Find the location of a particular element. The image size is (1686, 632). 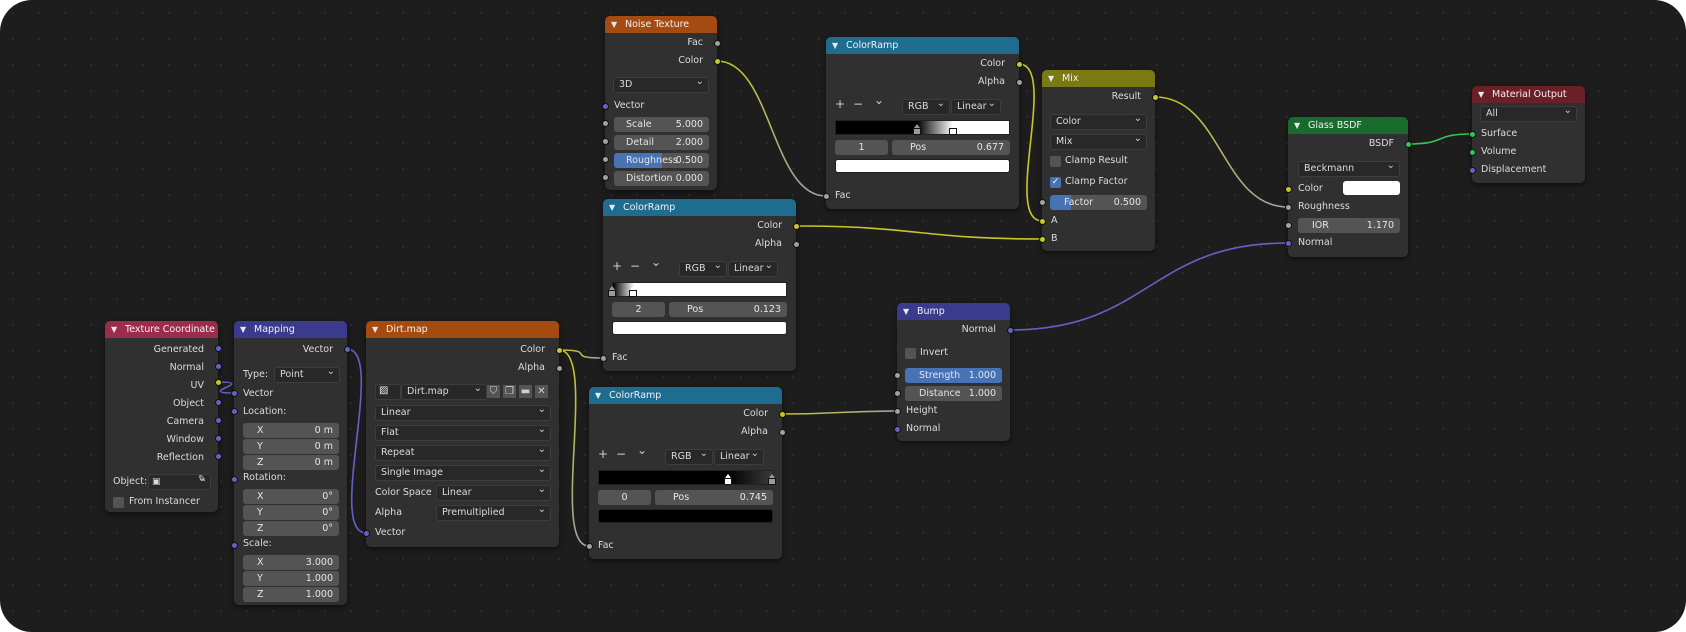

loc-y-field: Y 0 m is located at coordinates (291, 446).